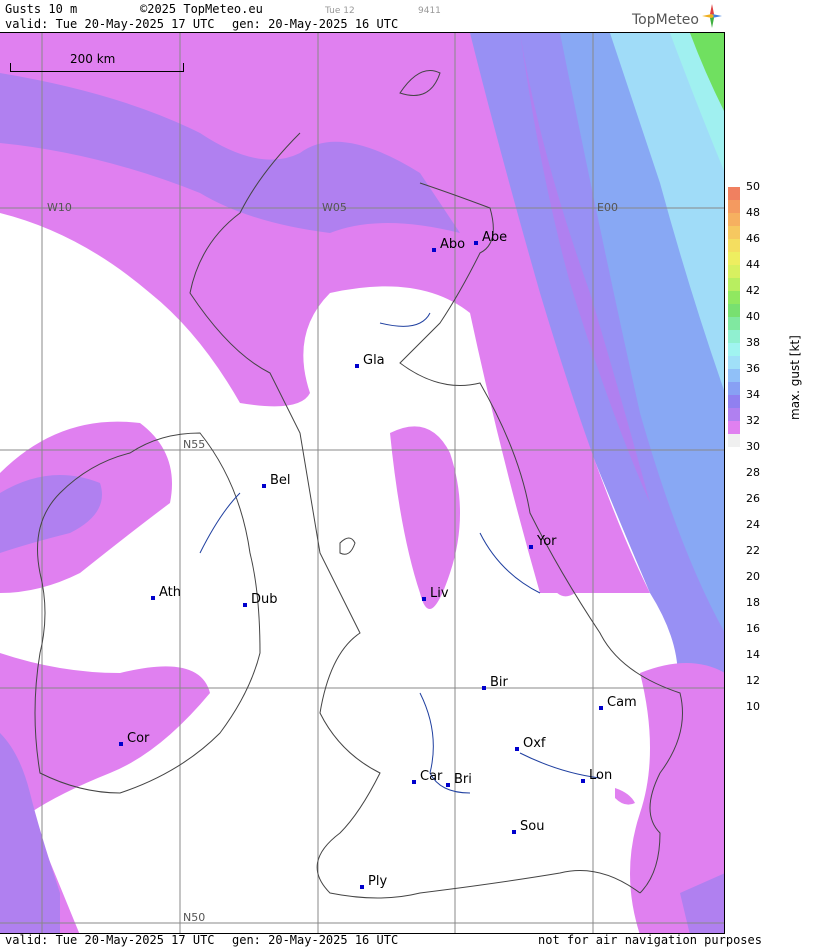 This screenshot has width=816, height=947. What do you see at coordinates (622, 702) in the screenshot?
I see `city-label: Cam` at bounding box center [622, 702].